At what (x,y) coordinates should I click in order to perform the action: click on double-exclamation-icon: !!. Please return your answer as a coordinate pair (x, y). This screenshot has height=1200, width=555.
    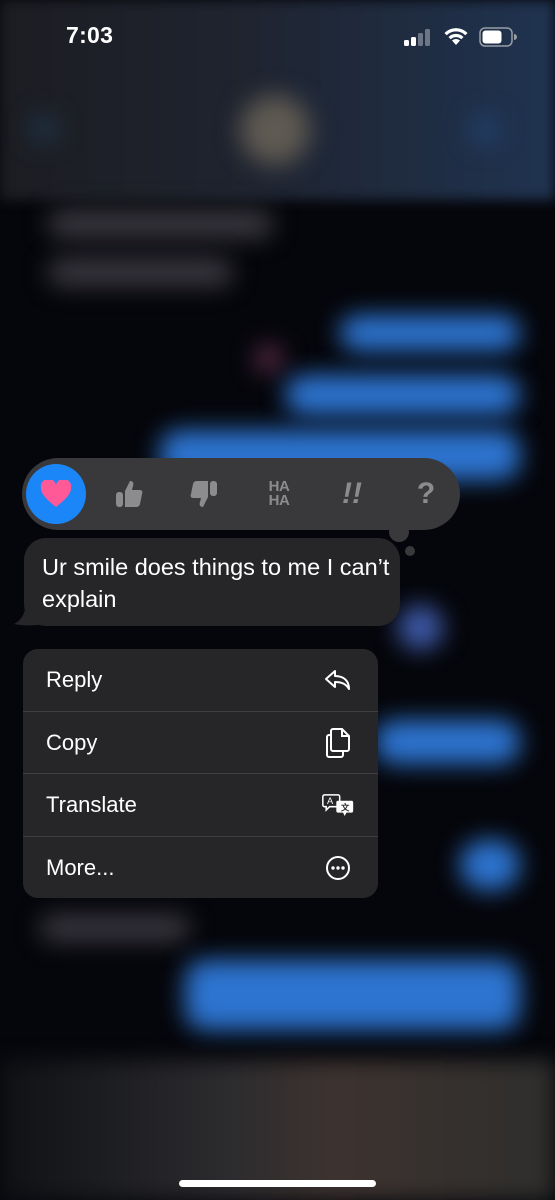
    Looking at the image, I should click on (352, 493).